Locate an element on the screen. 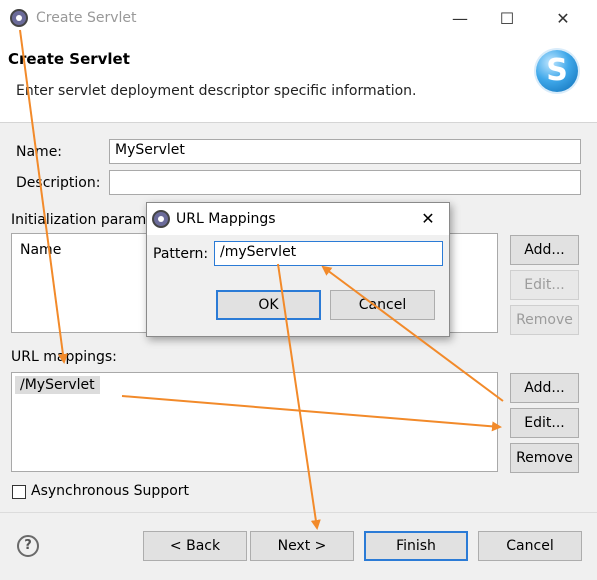 The image size is (597, 580). cancel-button: Cancel is located at coordinates (530, 546).